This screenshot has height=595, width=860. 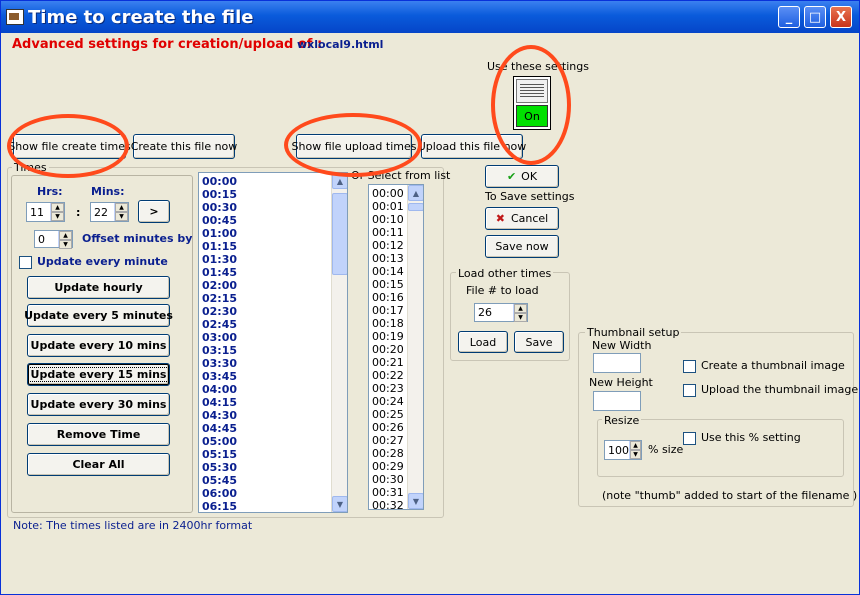 What do you see at coordinates (520, 308) in the screenshot?
I see `file-up-icon: ▲` at bounding box center [520, 308].